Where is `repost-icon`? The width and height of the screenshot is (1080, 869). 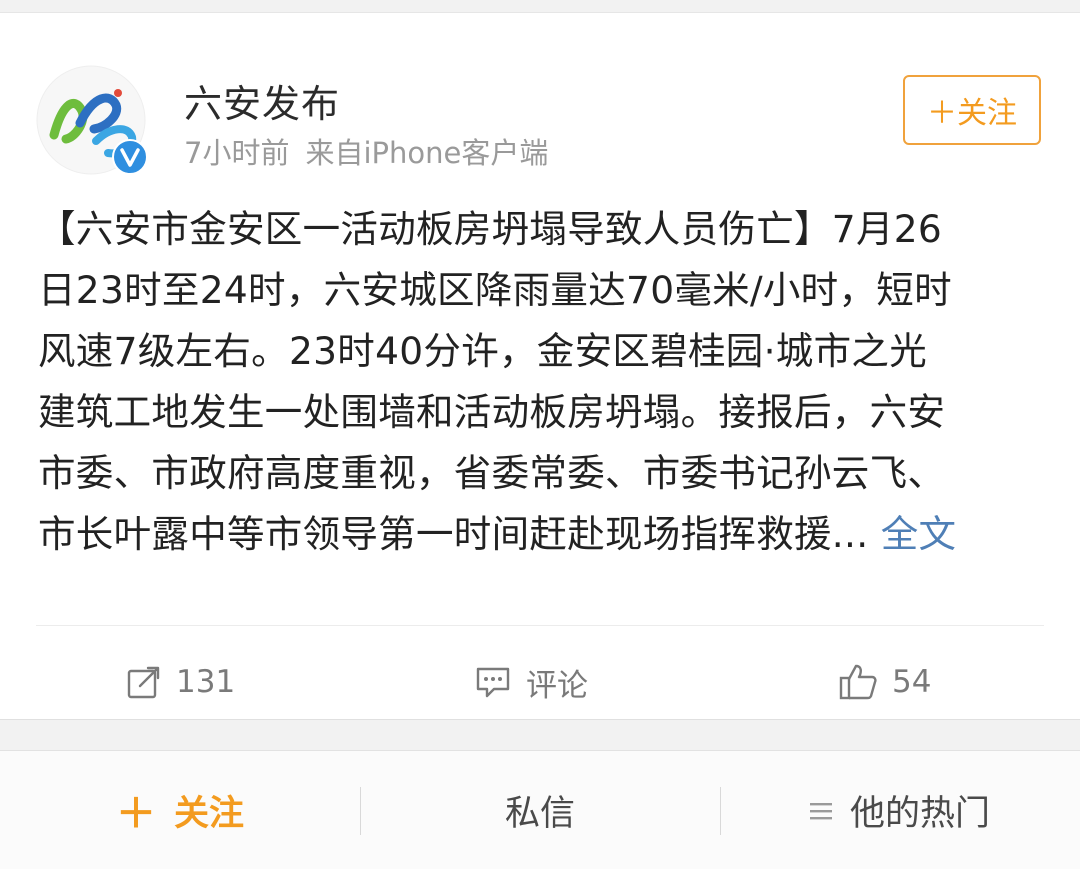 repost-icon is located at coordinates (143, 682).